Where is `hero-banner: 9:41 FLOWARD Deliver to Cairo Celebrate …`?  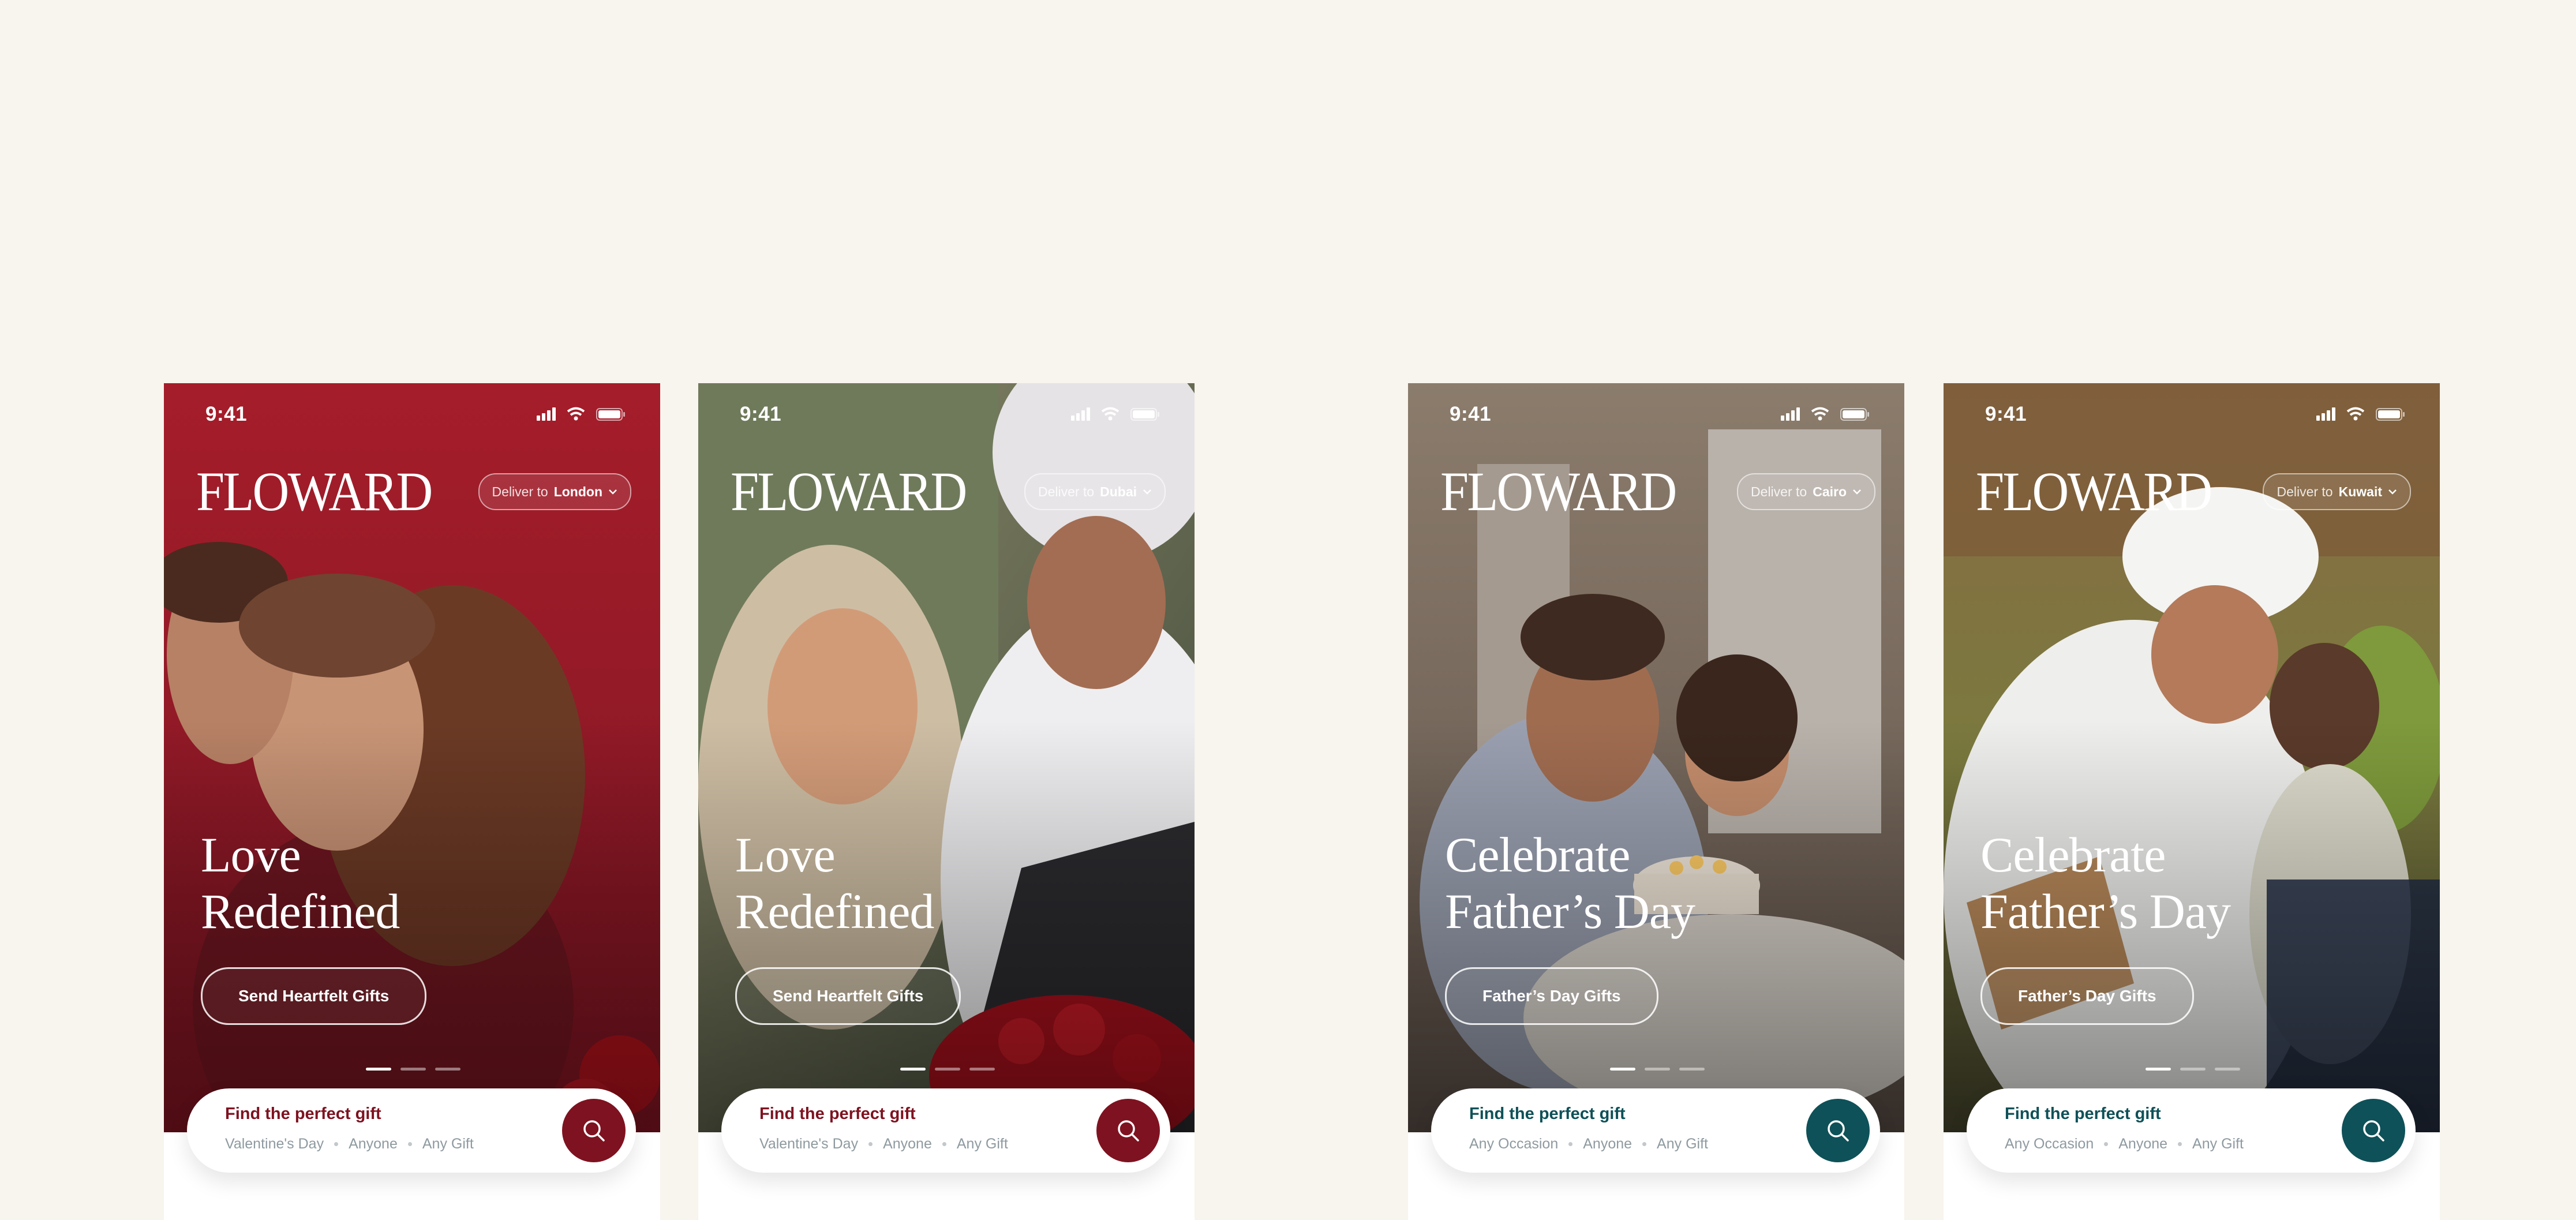
hero-banner: 9:41 FLOWARD Deliver to Cairo Celebrate … is located at coordinates (1656, 757).